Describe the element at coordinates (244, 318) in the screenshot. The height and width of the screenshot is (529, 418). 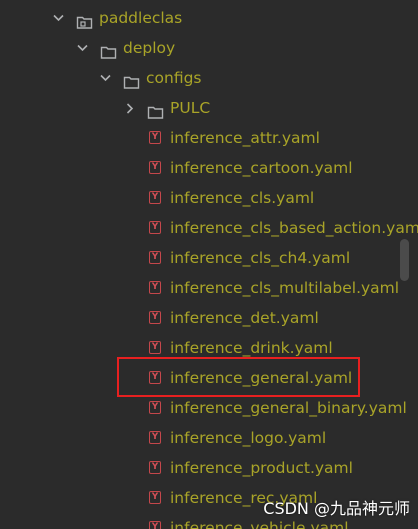
I see `tree-row-label: inference_det.yaml` at that location.